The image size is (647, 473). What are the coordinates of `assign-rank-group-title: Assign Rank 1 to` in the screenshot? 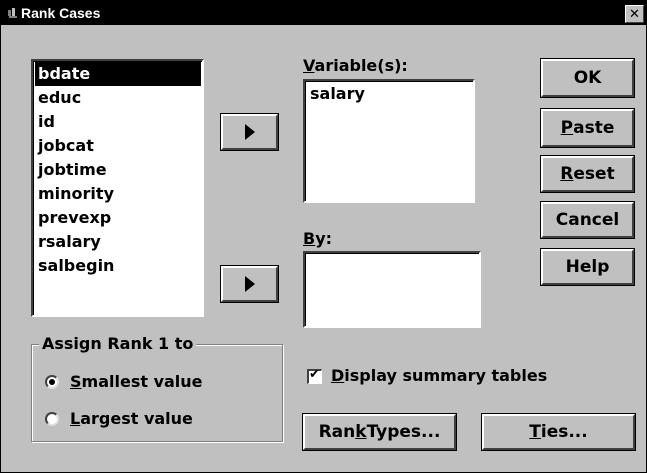 It's located at (118, 344).